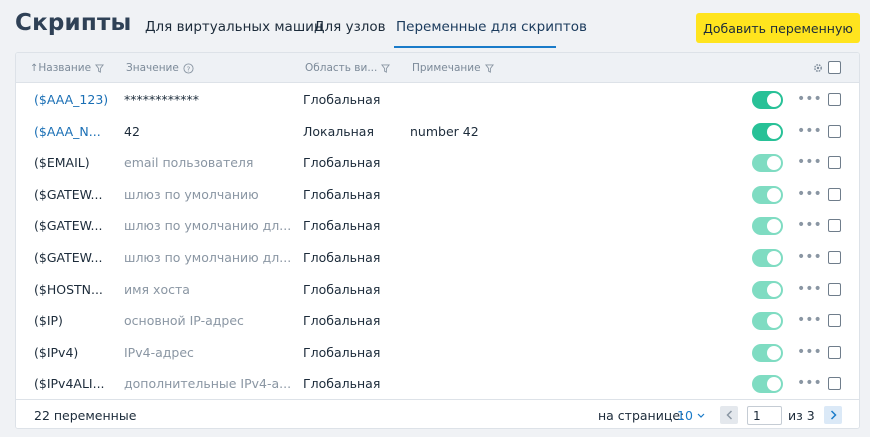 Image resolution: width=870 pixels, height=437 pixels. What do you see at coordinates (132, 131) in the screenshot?
I see `variable-value: 42` at bounding box center [132, 131].